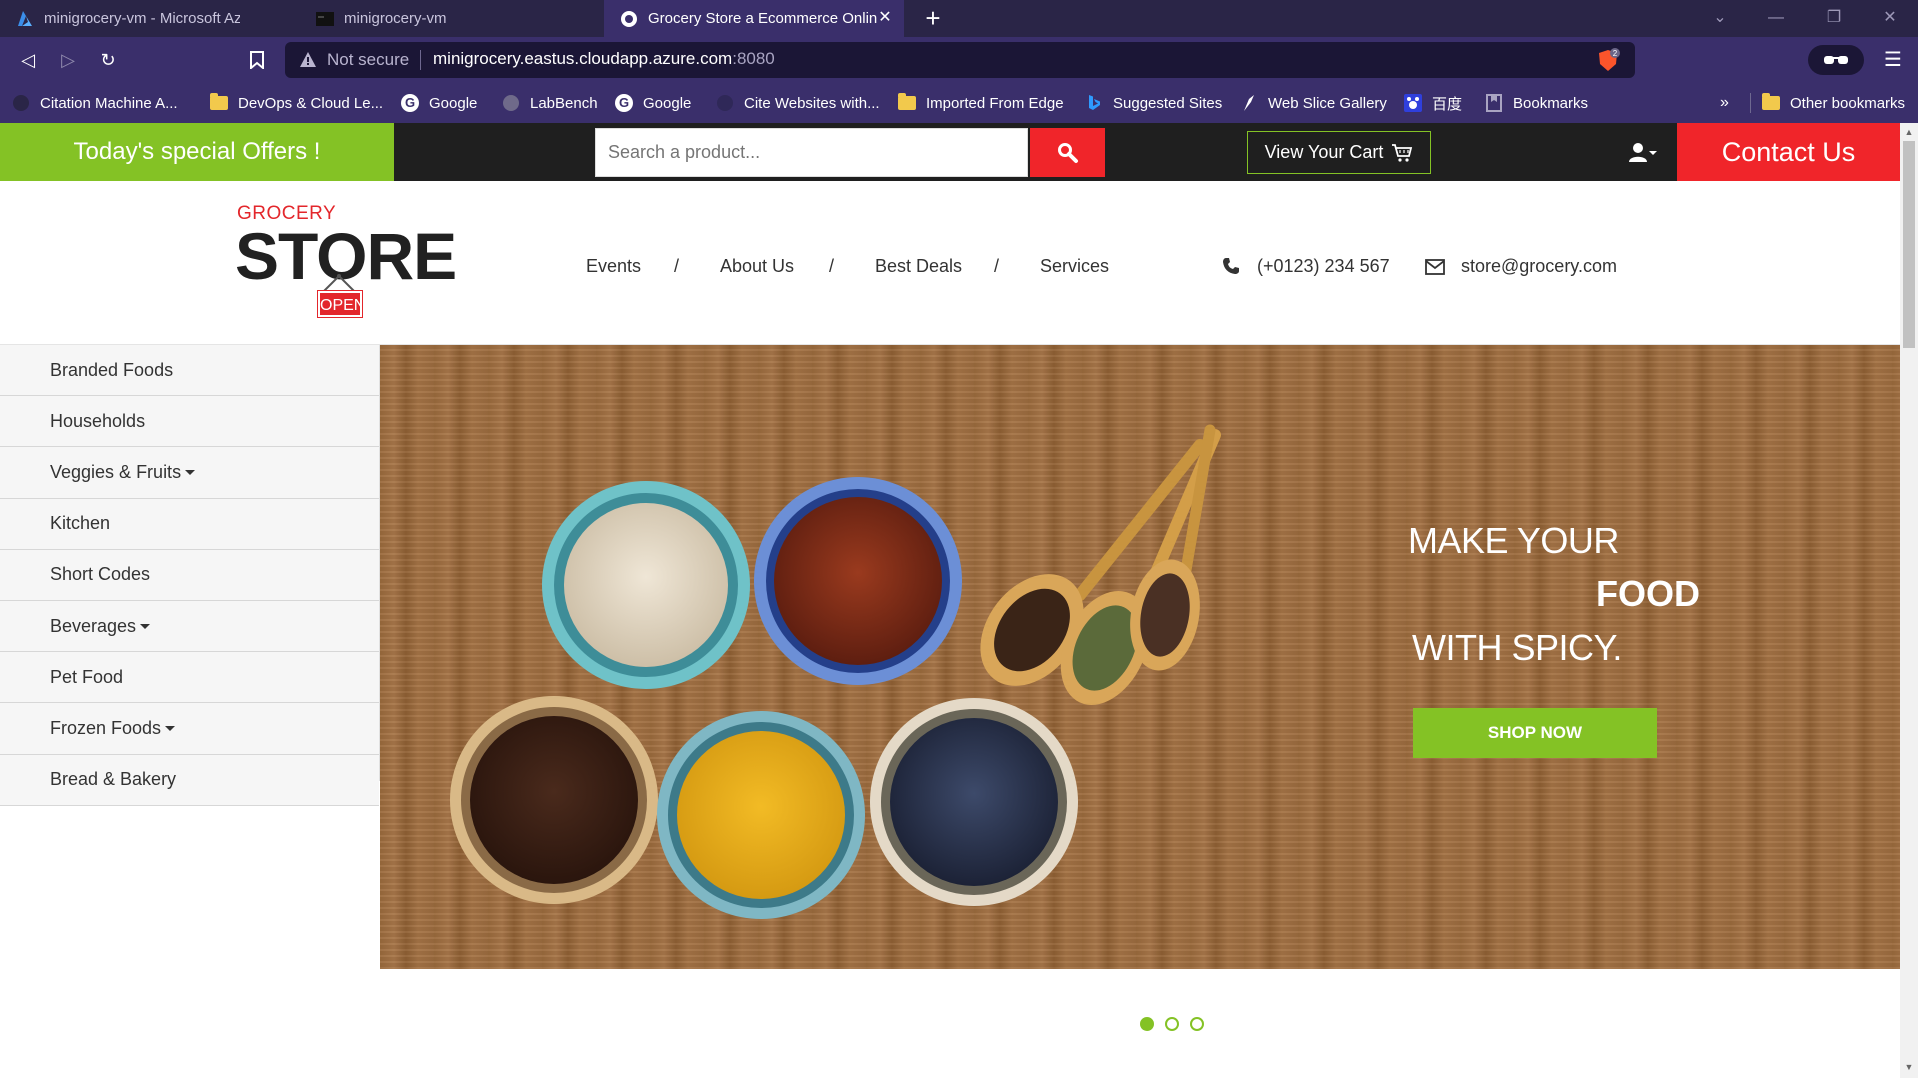 This screenshot has width=1918, height=1078. What do you see at coordinates (646, 585) in the screenshot?
I see `bowl-salt` at bounding box center [646, 585].